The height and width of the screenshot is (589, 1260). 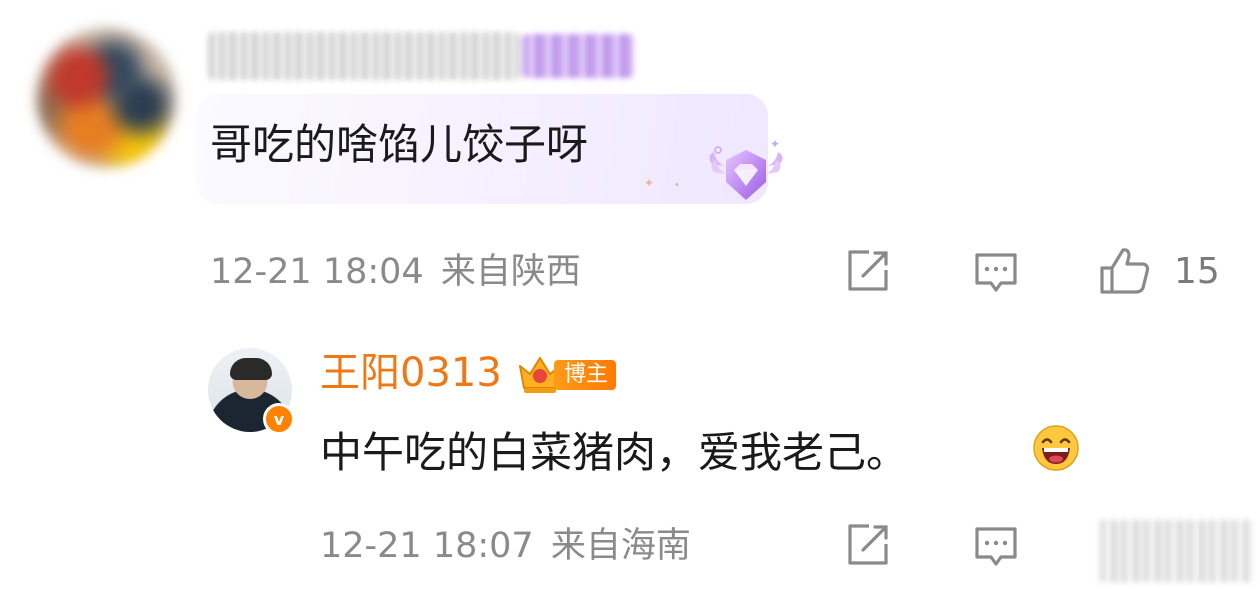 I want to click on sparkle-icon: ✦, so click(x=649, y=183).